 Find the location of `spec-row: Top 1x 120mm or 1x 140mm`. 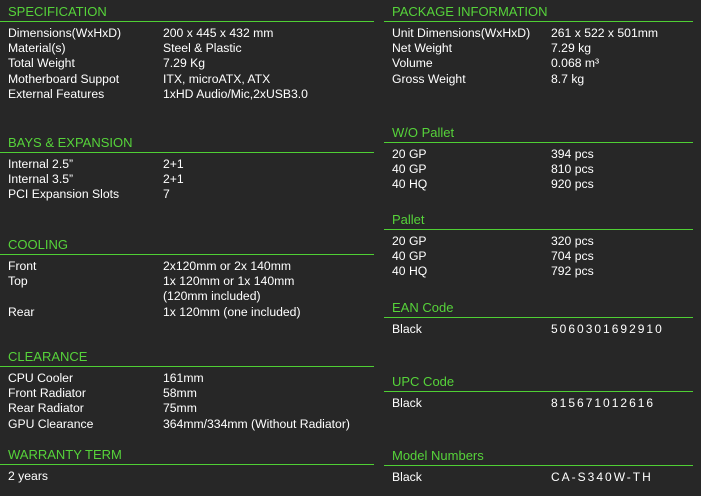

spec-row: Top 1x 120mm or 1x 140mm is located at coordinates (190, 281).